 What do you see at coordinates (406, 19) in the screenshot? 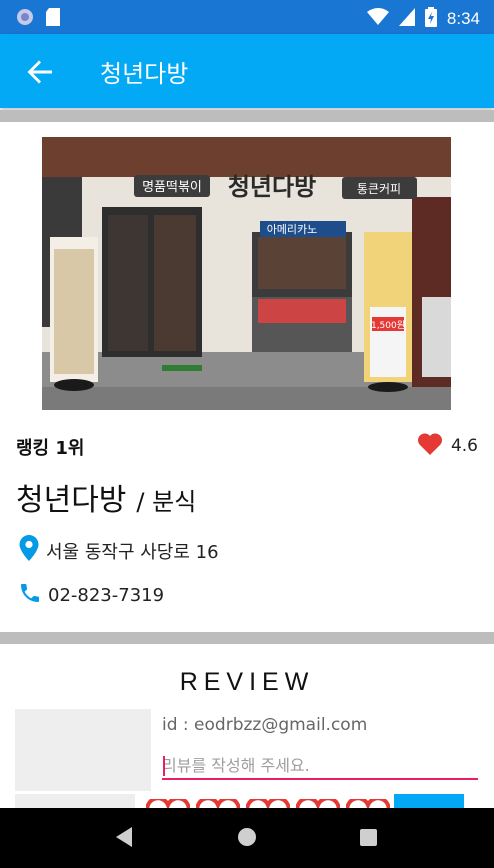
I see `signal-icon` at bounding box center [406, 19].